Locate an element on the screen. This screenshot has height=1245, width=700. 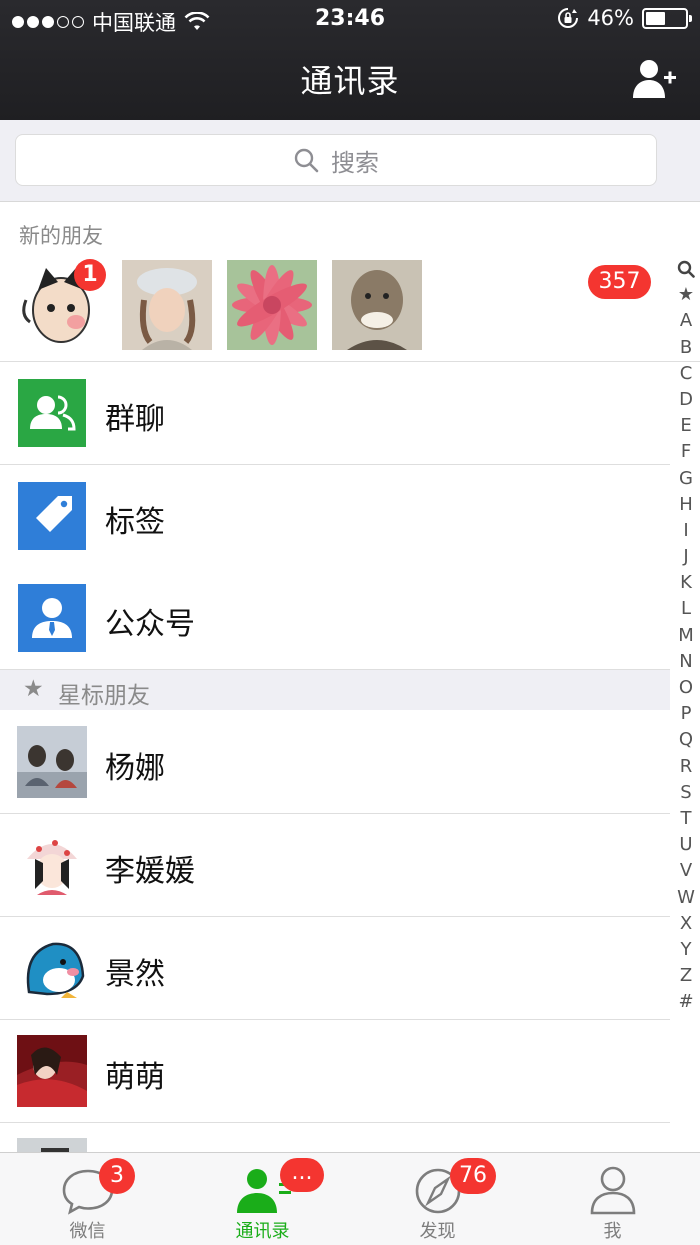
official-accounts-row: 公众号 is located at coordinates (335, 618).